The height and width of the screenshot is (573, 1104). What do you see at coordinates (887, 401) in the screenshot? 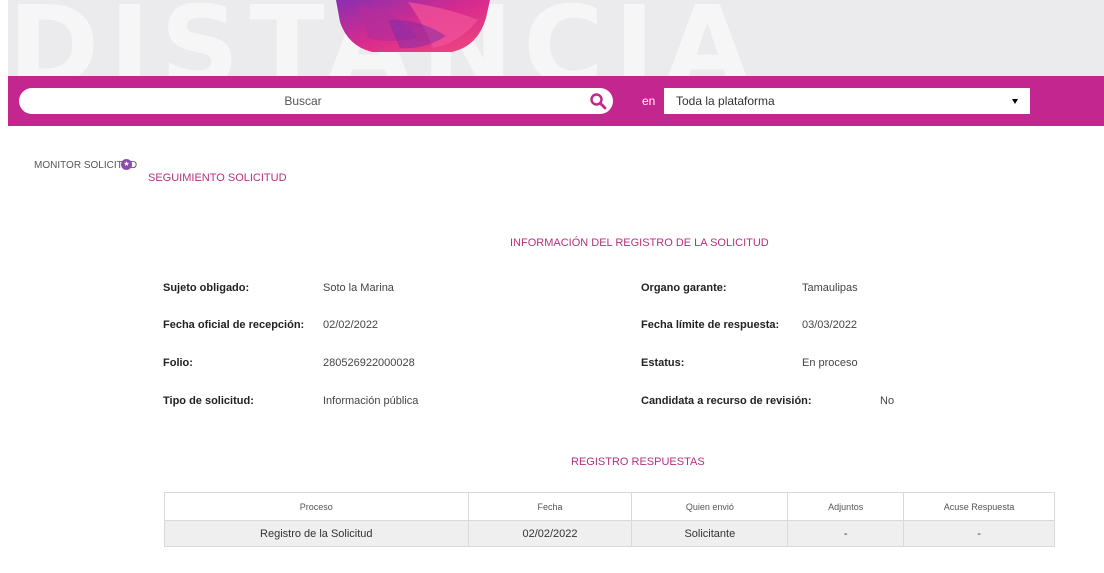
I see `candidata-recurso-value: No` at bounding box center [887, 401].